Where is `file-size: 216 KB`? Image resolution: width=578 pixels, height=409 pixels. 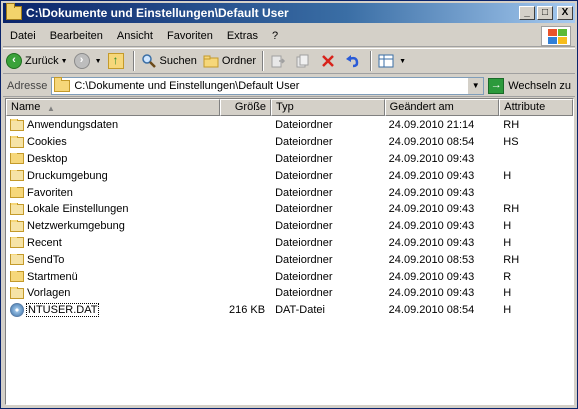 file-size: 216 KB is located at coordinates (247, 310).